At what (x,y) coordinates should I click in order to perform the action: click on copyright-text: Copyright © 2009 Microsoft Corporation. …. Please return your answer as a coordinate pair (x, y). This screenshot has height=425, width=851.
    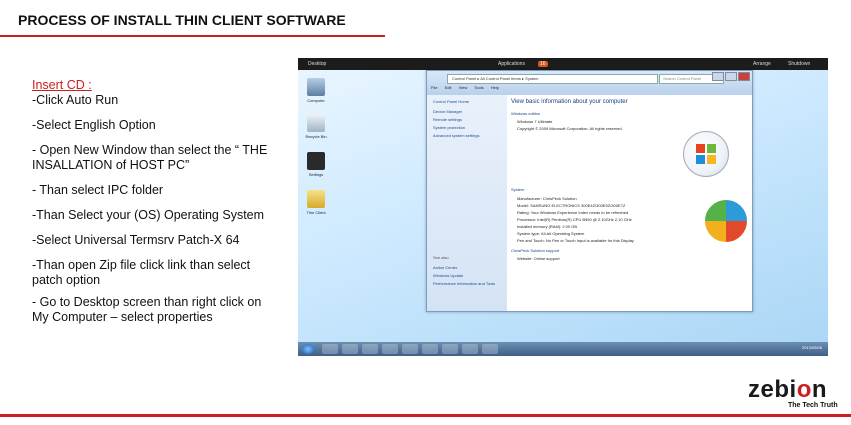
    Looking at the image, I should click on (570, 128).